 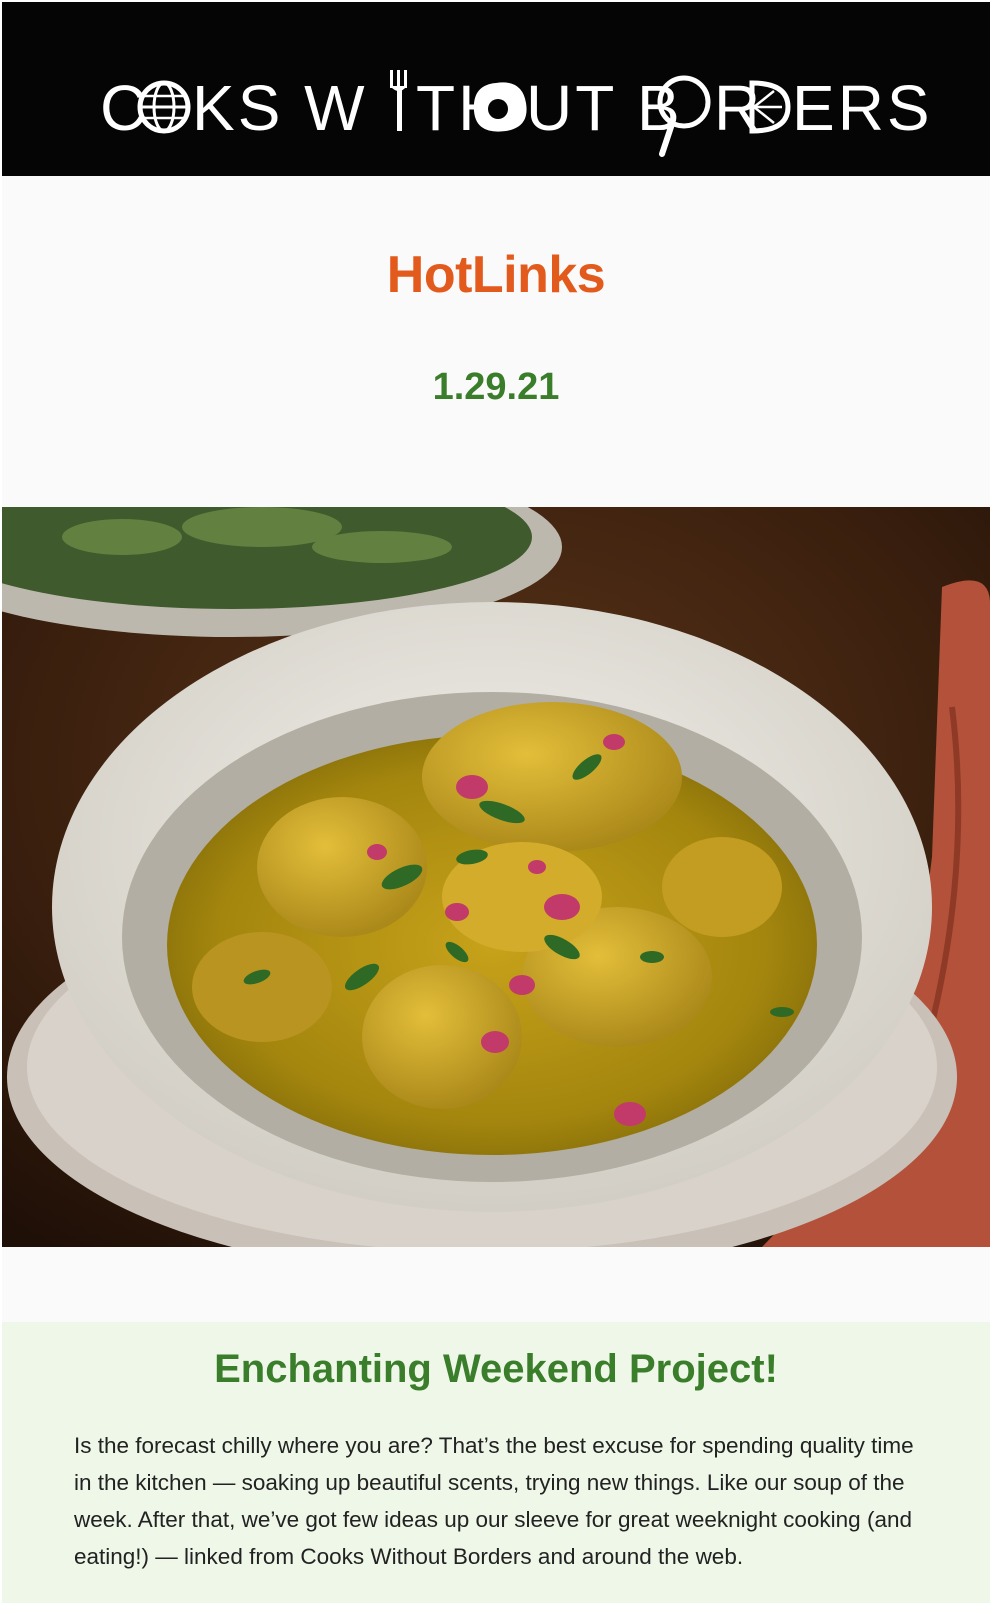 I want to click on cooks-without-borders-logo: C KS W TH UT B R ERS, so click(x=496, y=89).